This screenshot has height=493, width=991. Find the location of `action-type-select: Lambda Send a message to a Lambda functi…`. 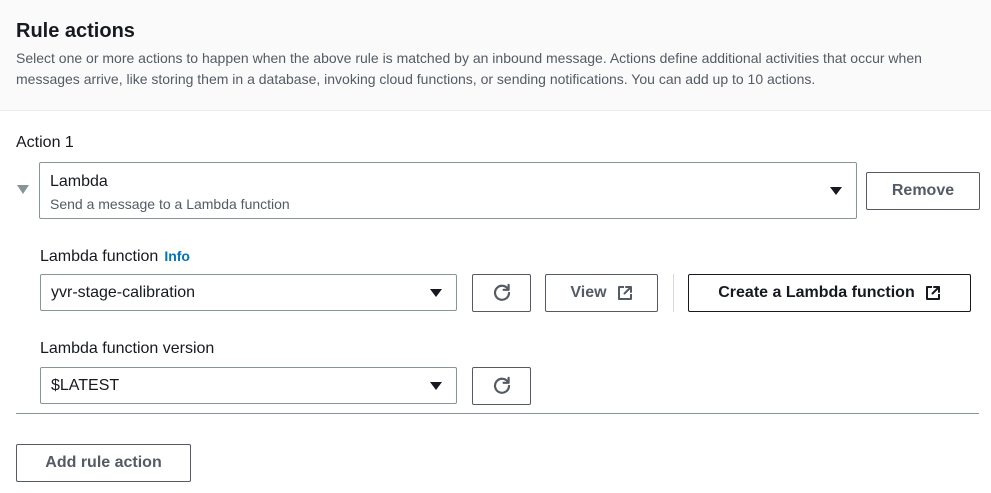

action-type-select: Lambda Send a message to a Lambda functi… is located at coordinates (448, 190).